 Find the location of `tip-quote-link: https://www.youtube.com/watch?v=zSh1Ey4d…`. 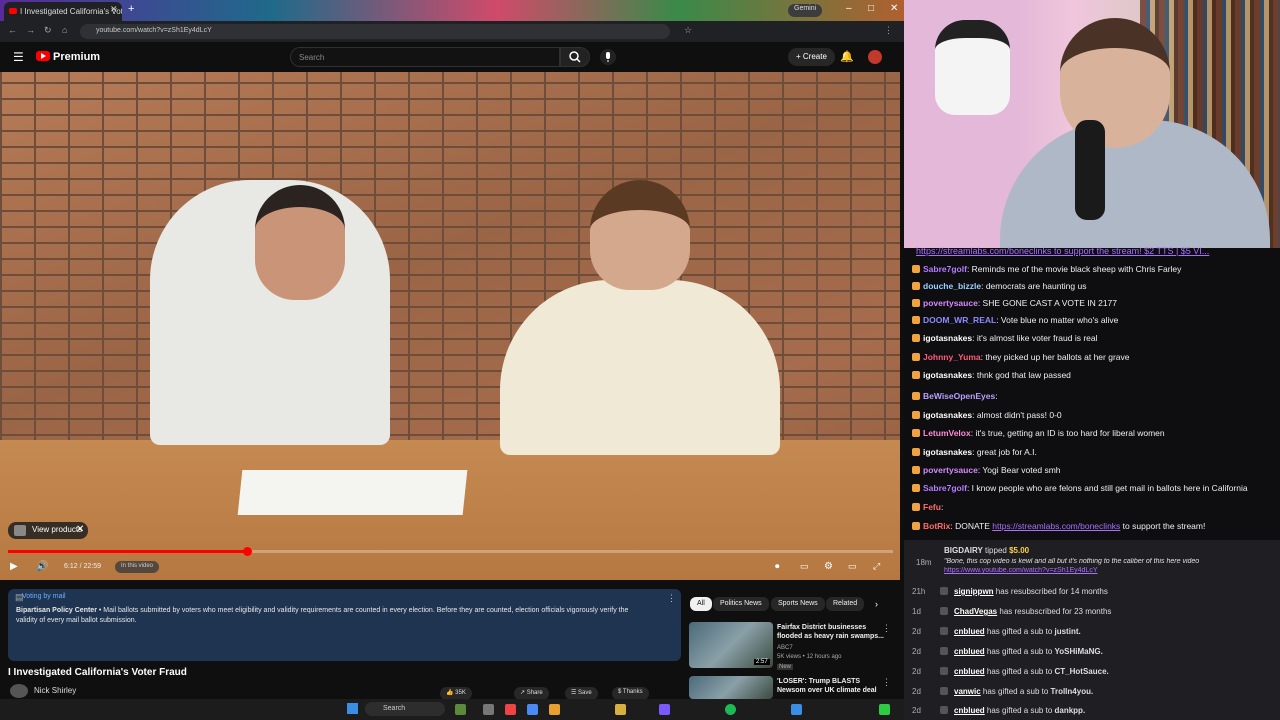

tip-quote-link: https://www.youtube.com/watch?v=zSh1Ey4d… is located at coordinates (1109, 570).